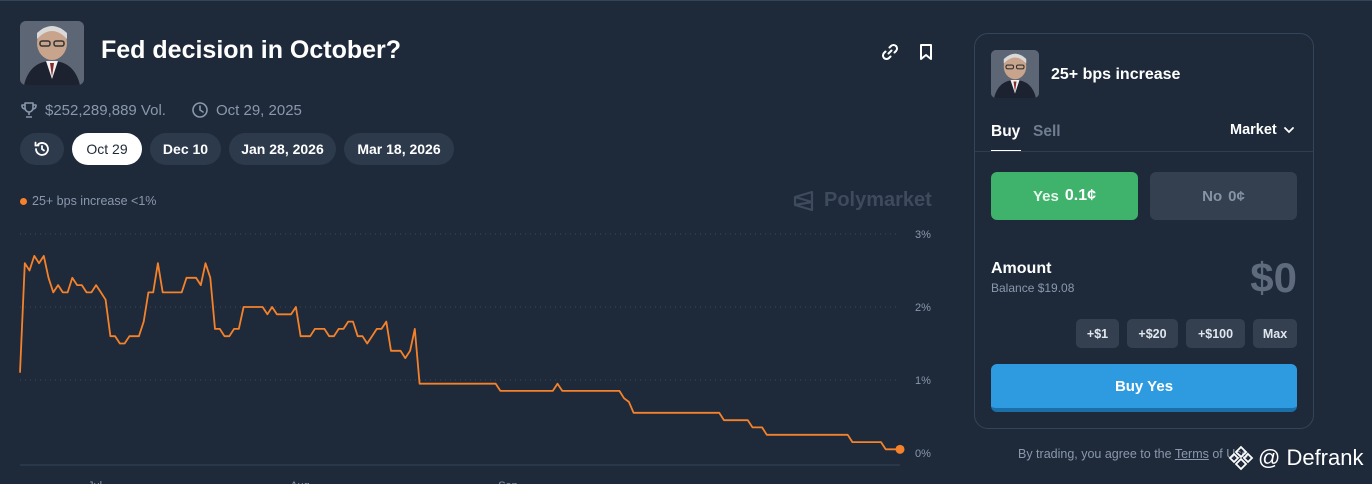 This screenshot has width=1372, height=484. Describe the element at coordinates (1192, 454) in the screenshot. I see `terms-link: Terms` at that location.